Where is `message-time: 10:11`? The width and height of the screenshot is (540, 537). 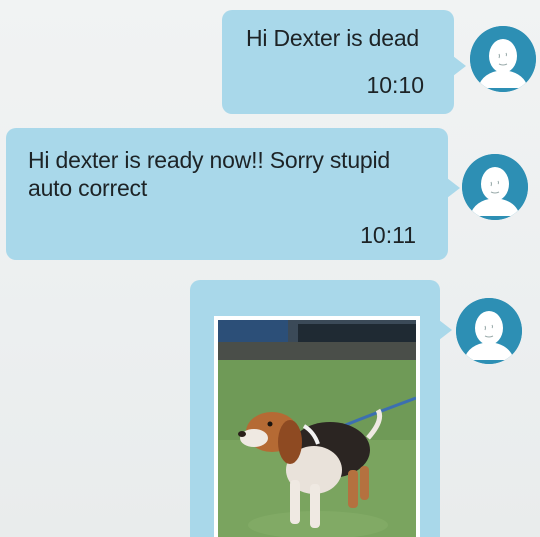
message-time: 10:11 is located at coordinates (388, 235).